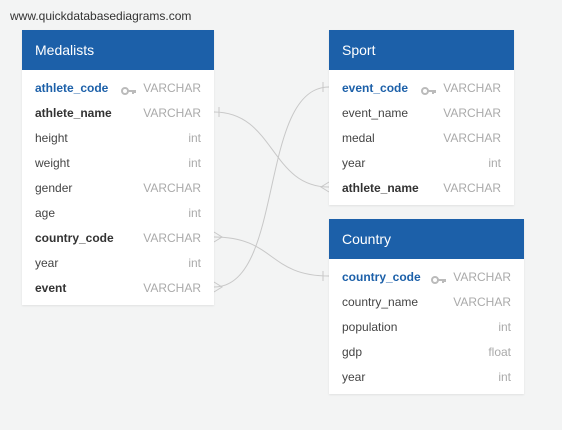  I want to click on column-name: event, so click(51, 287).